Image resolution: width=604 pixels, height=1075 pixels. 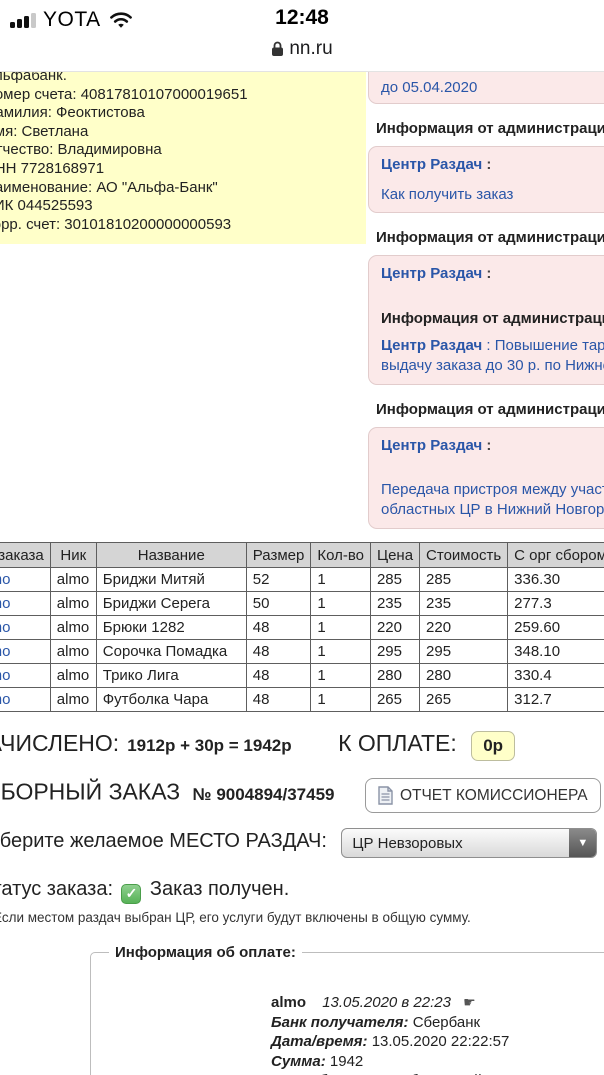 I want to click on col-header-order: № заказа, so click(x=25, y=555).